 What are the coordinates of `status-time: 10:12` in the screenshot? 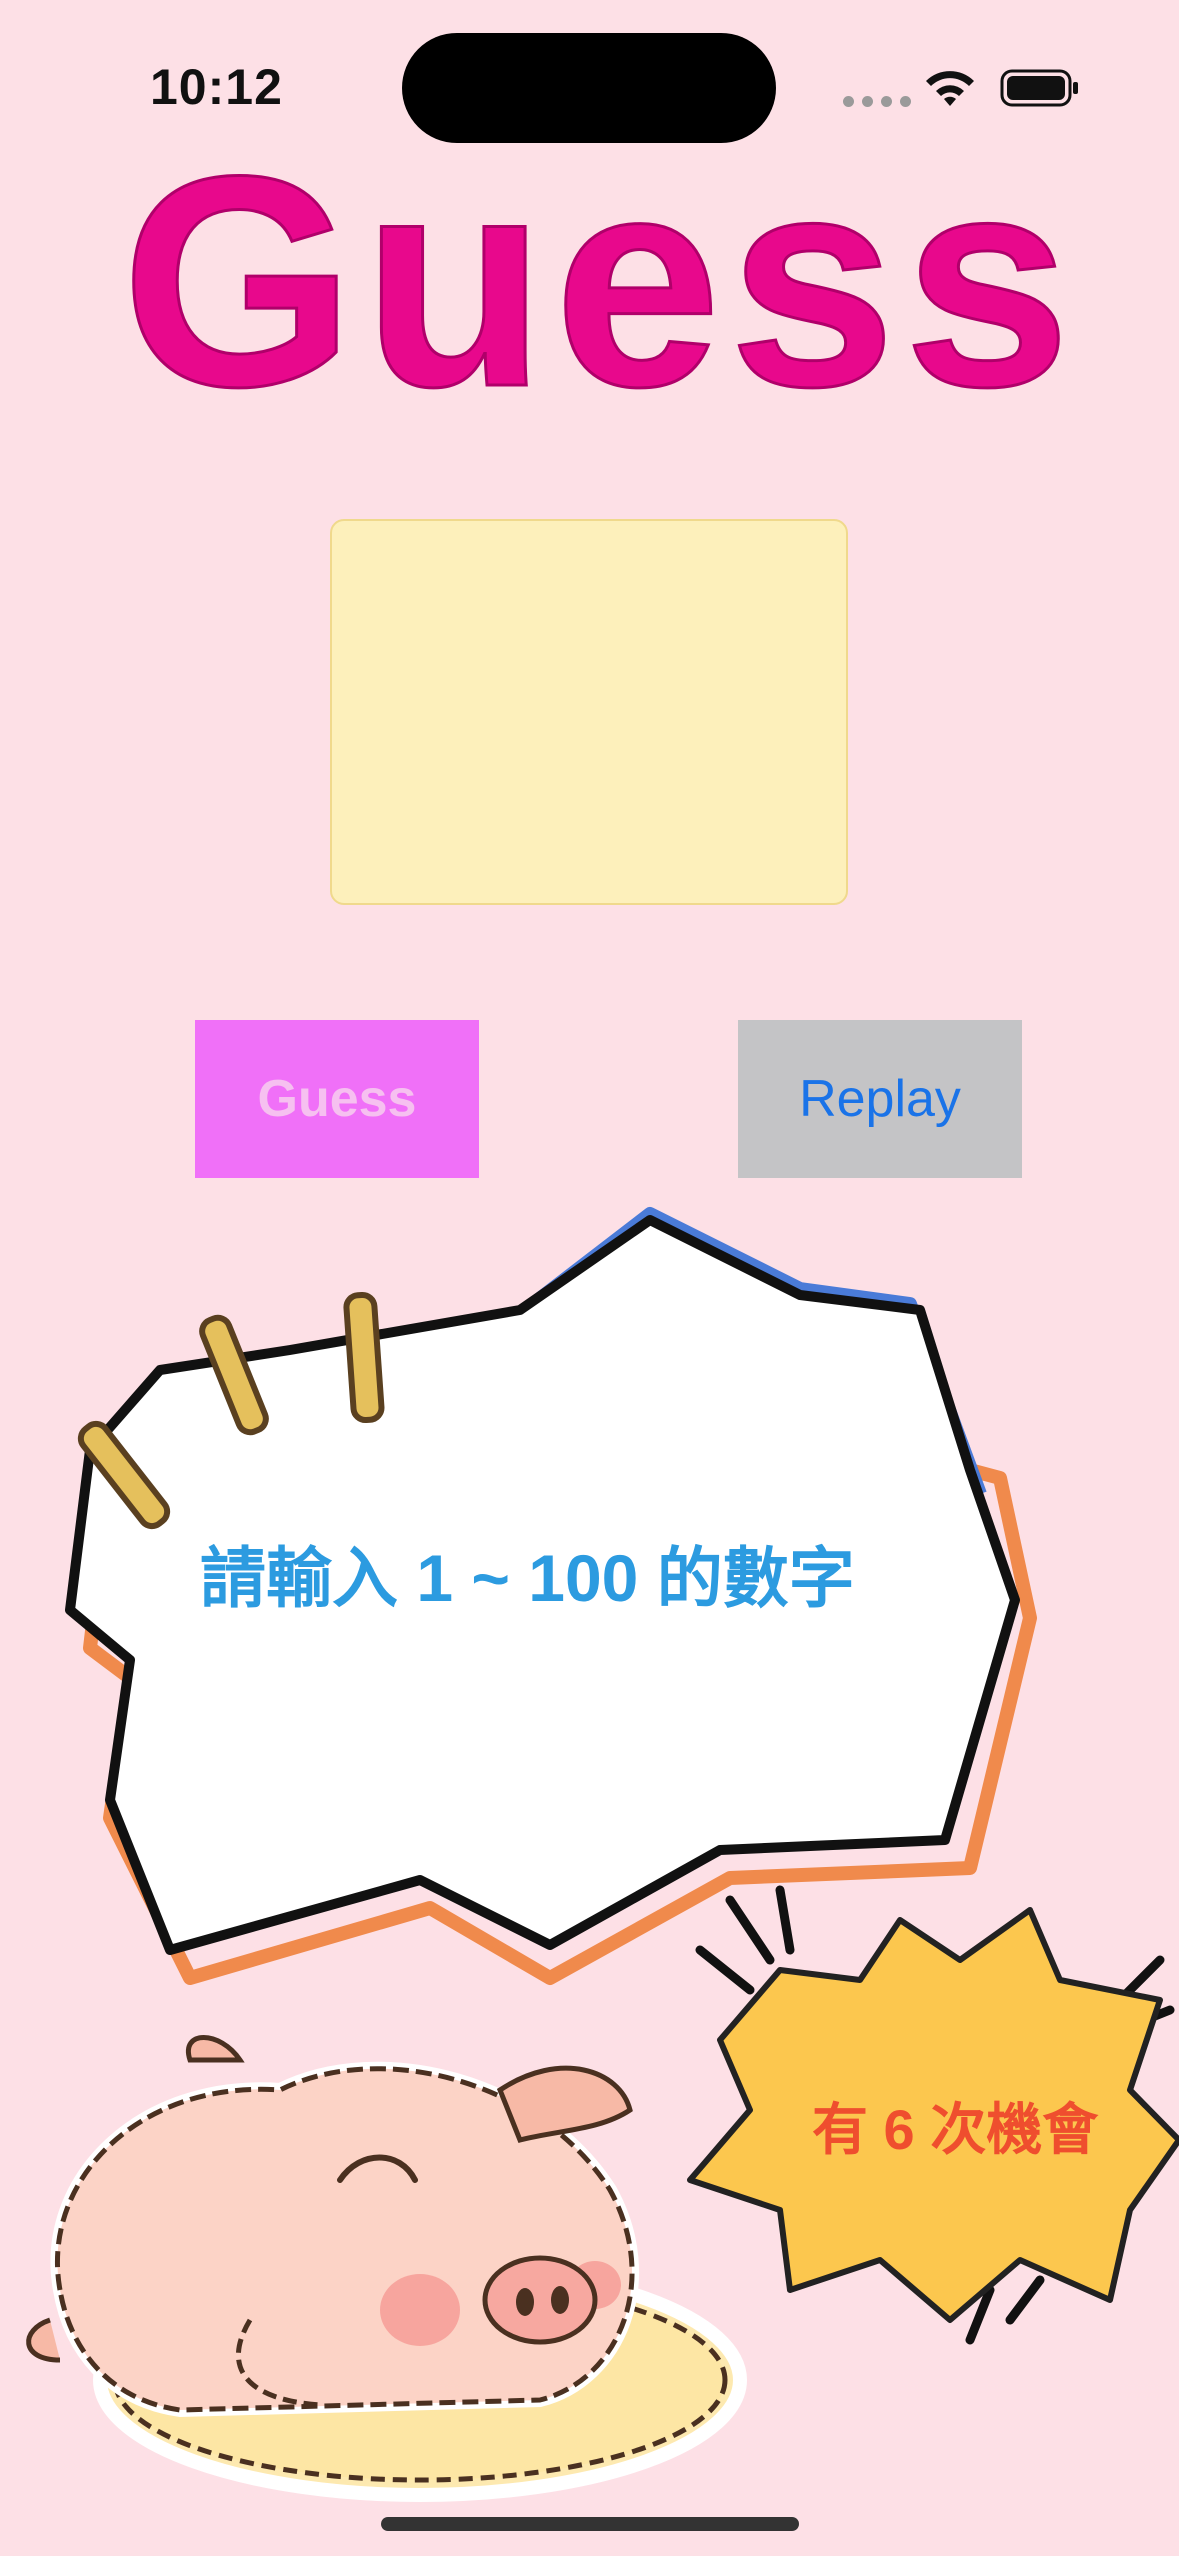 It's located at (216, 87).